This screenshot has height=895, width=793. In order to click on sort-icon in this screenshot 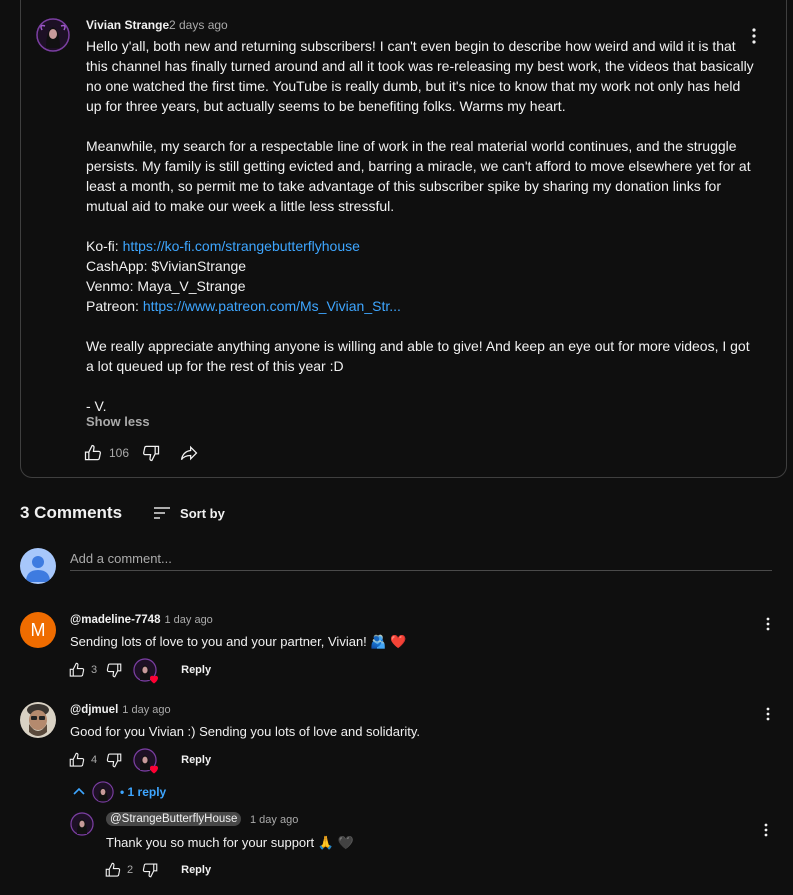, I will do `click(162, 513)`.